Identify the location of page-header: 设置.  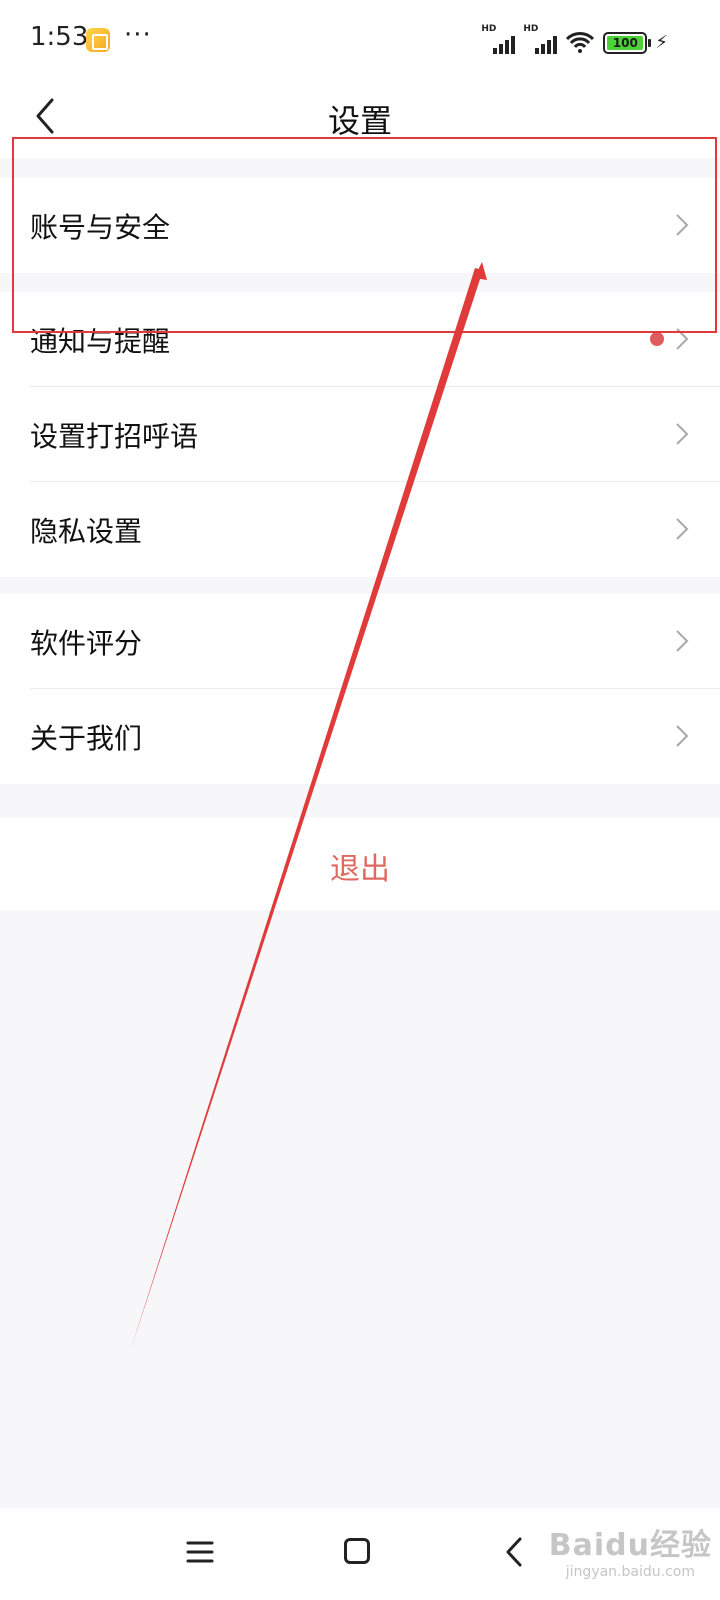
(360, 119).